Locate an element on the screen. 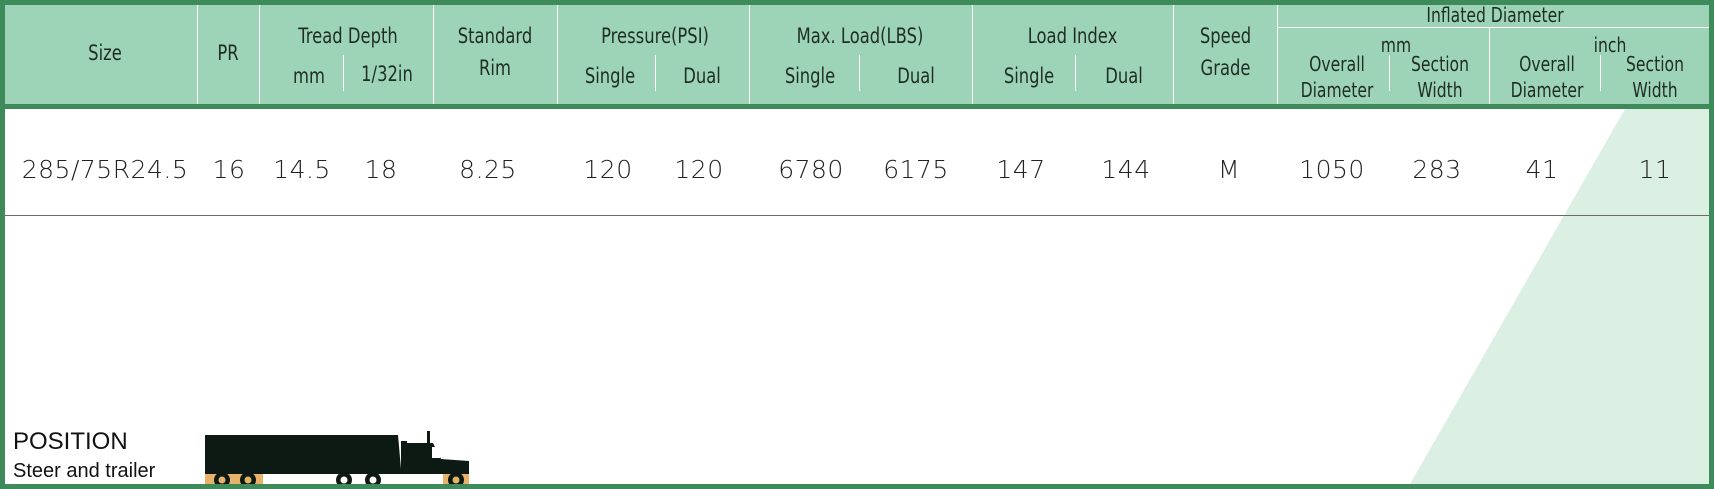 This screenshot has width=1714, height=489. header-pressure-dual: Dual is located at coordinates (702, 76).